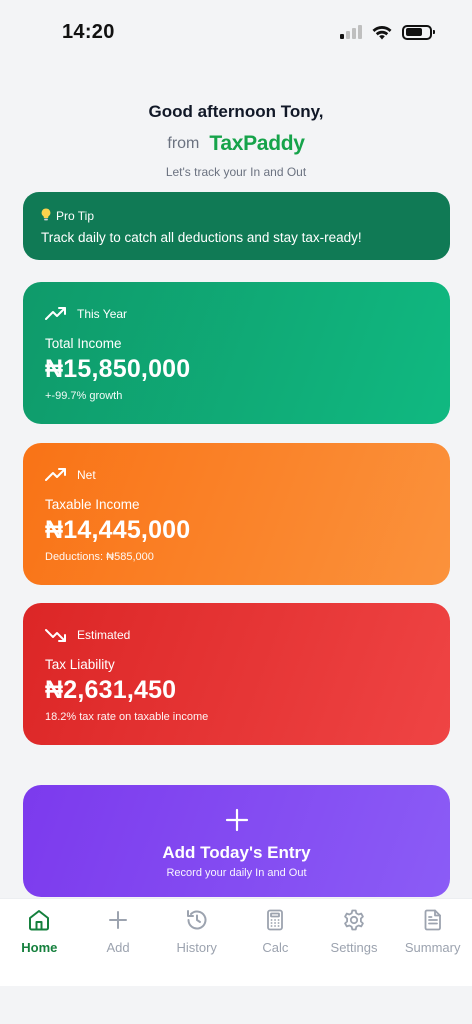 The width and height of the screenshot is (472, 1024). Describe the element at coordinates (275, 947) in the screenshot. I see `tab-label: Calc` at that location.